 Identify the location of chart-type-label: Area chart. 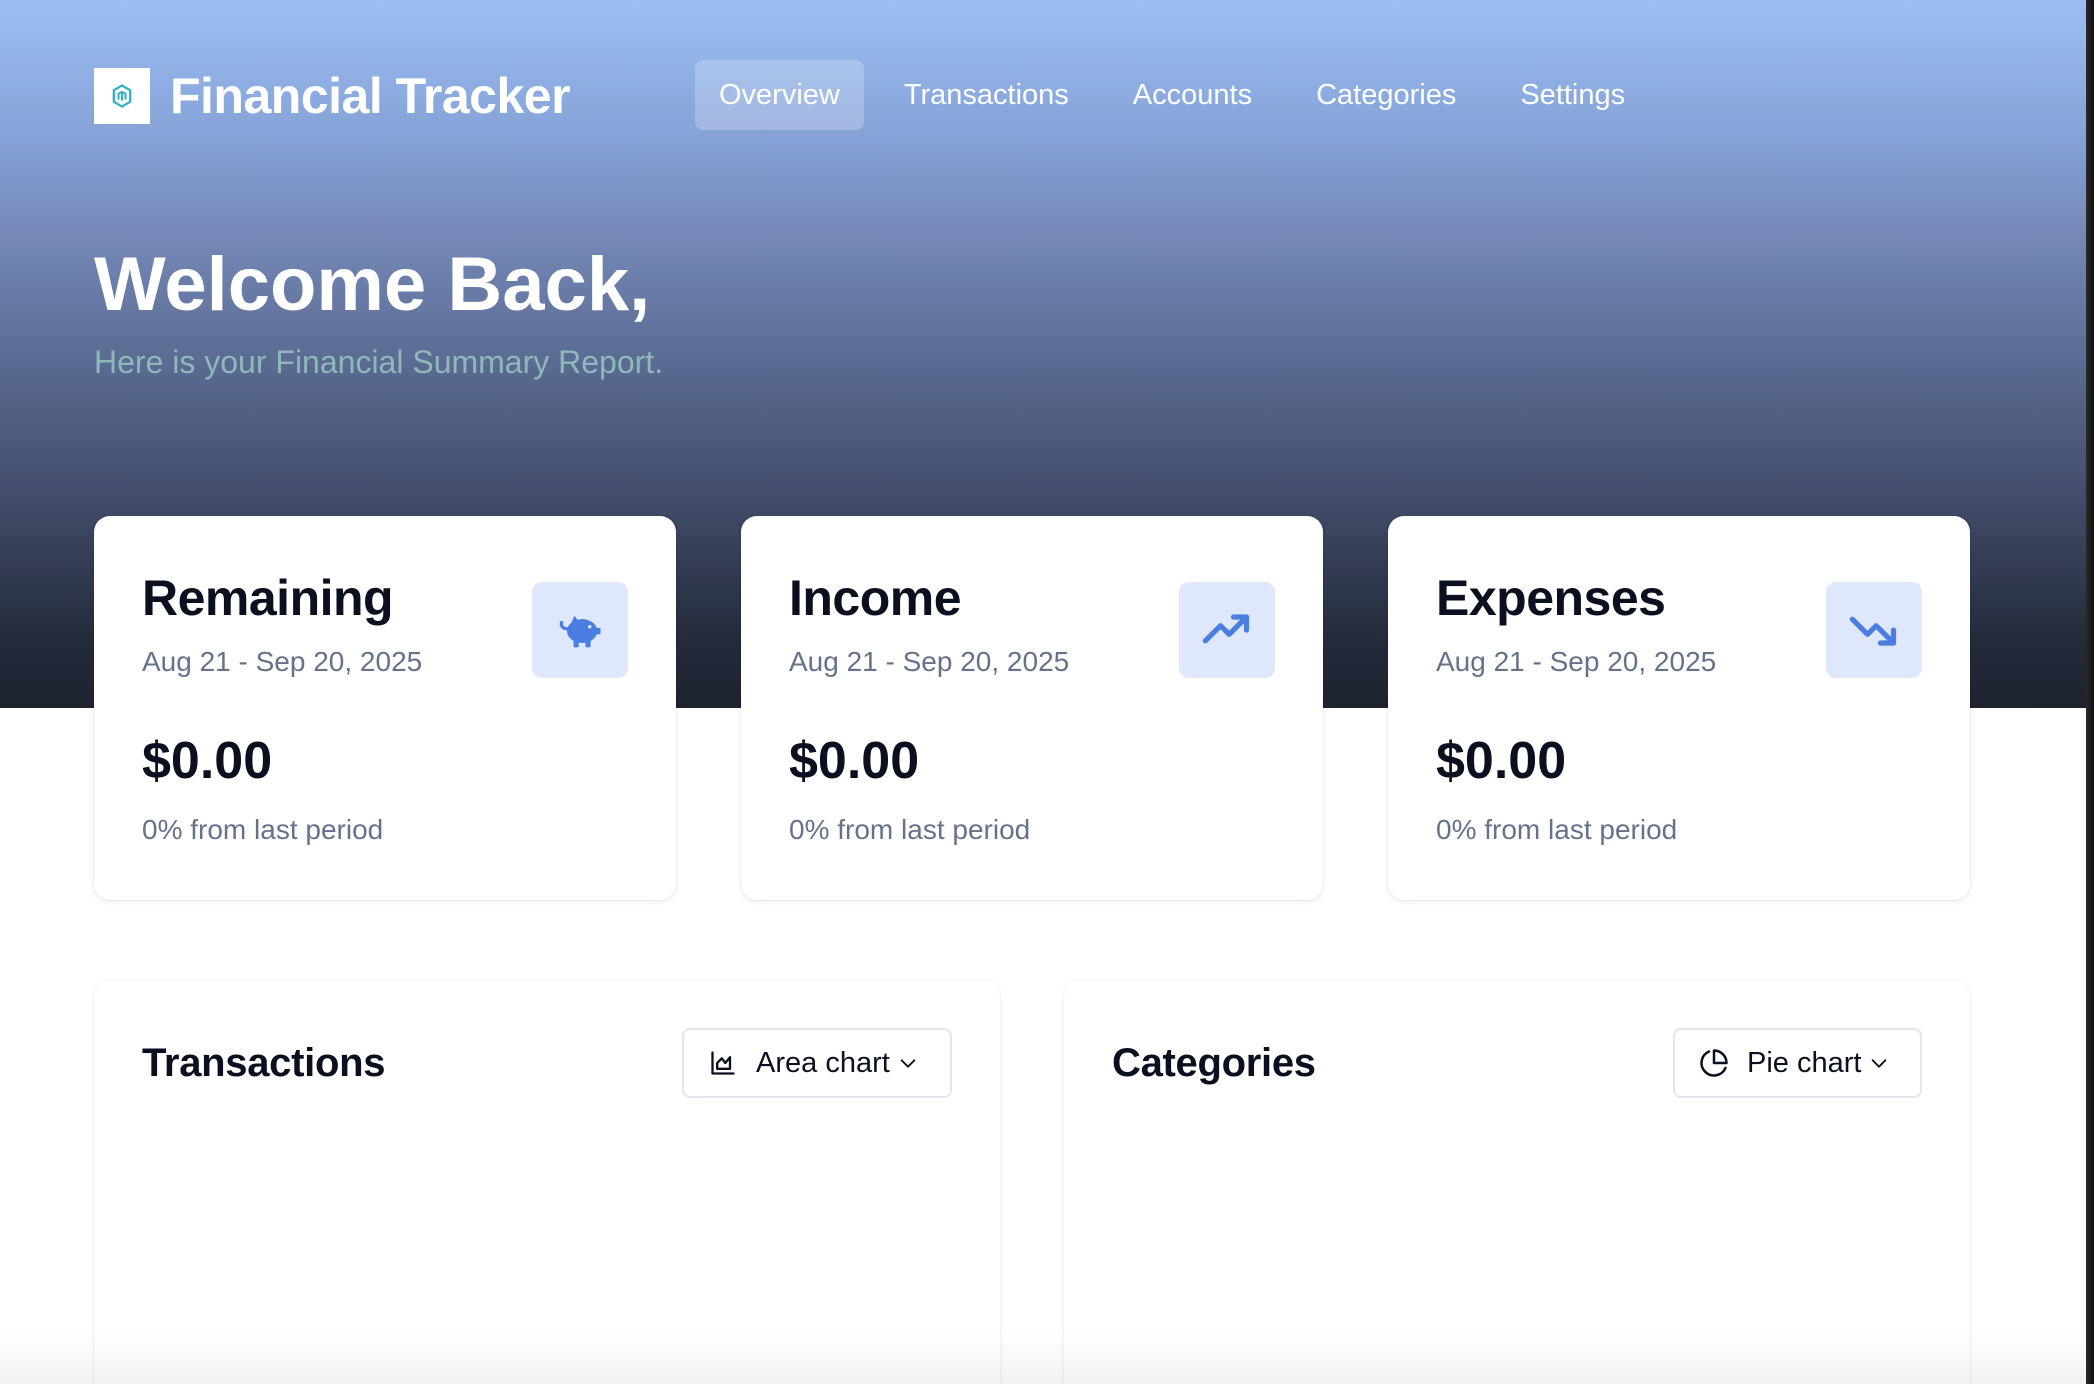
(823, 1062).